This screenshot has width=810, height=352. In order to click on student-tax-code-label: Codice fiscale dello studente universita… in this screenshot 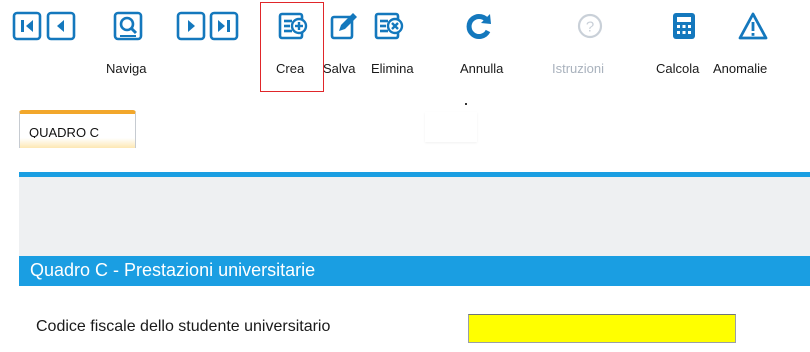, I will do `click(183, 326)`.